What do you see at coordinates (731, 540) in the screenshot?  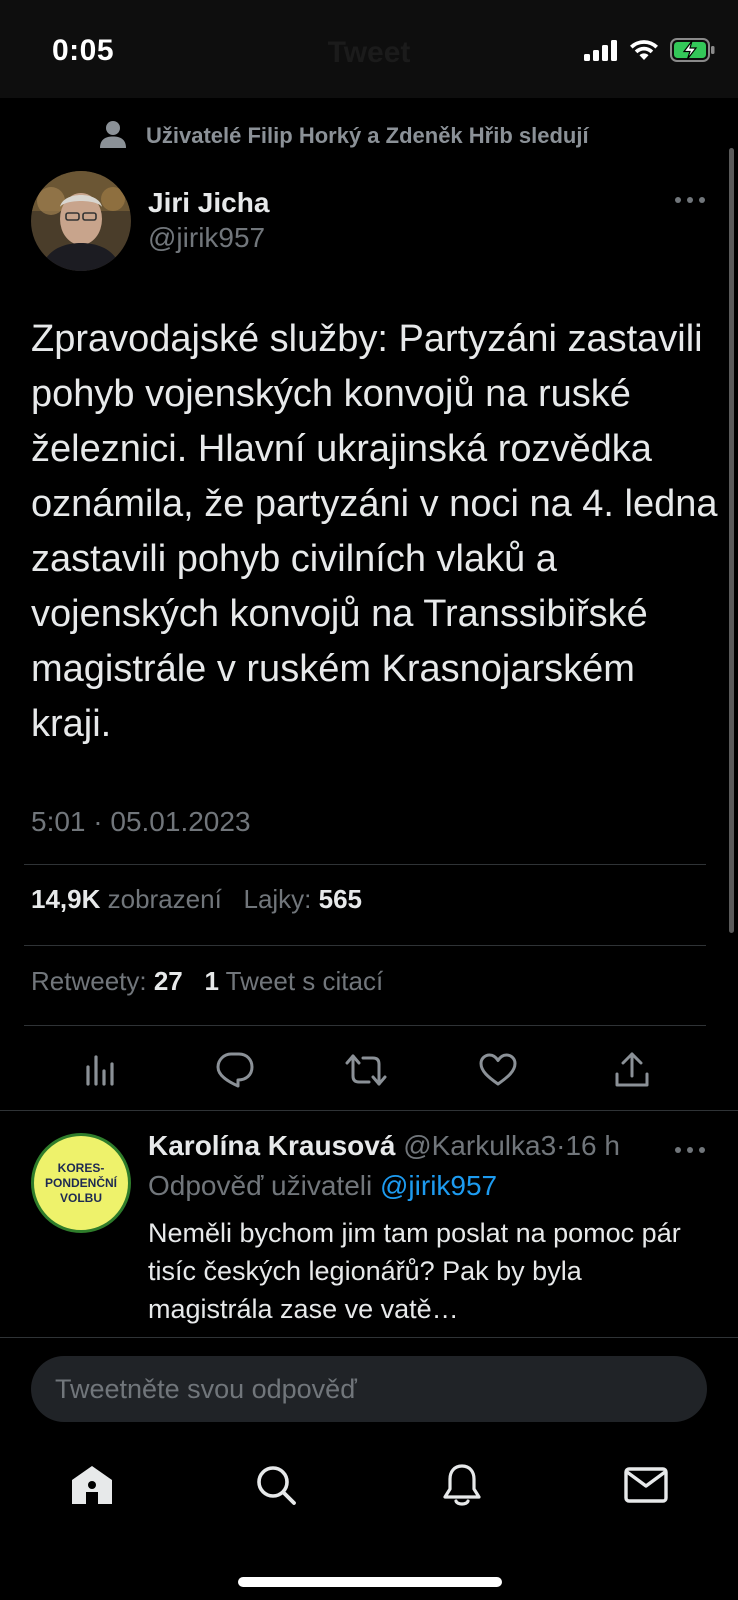 I see `scrollbar` at bounding box center [731, 540].